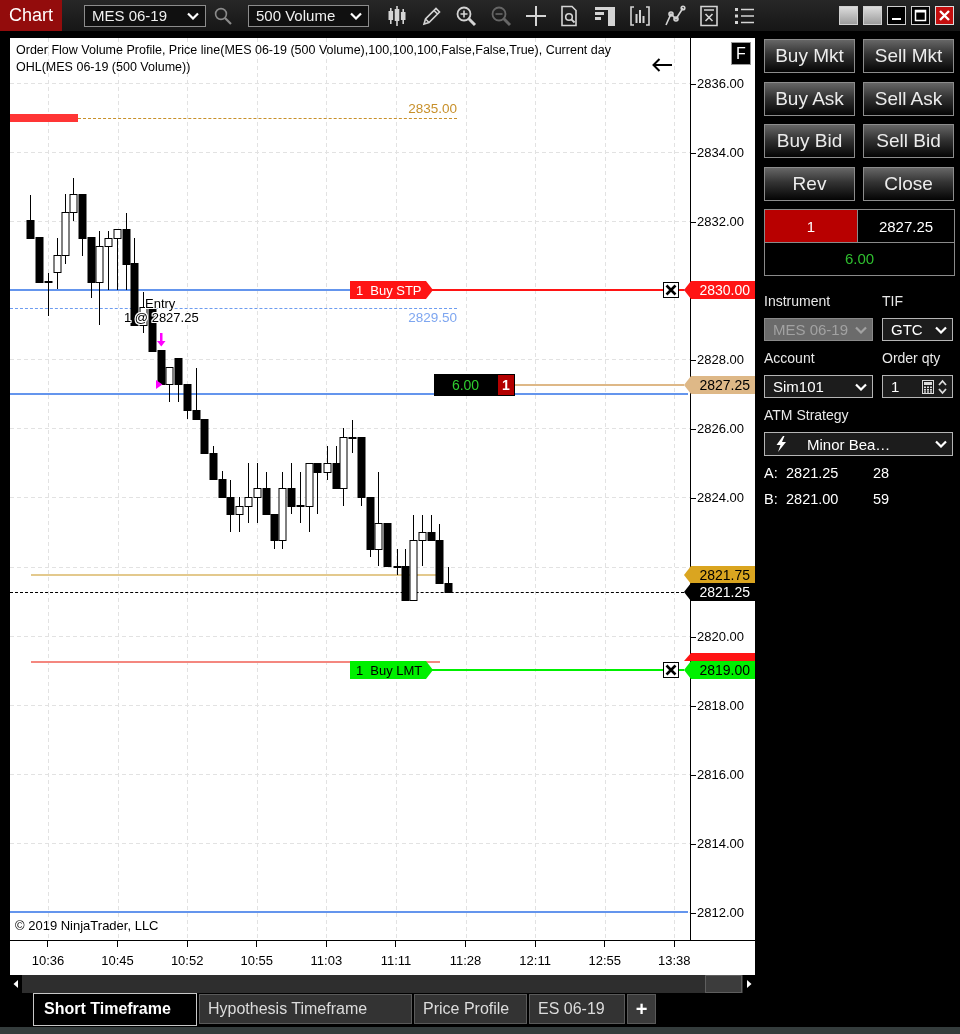  Describe the element at coordinates (719, 290) in the screenshot. I see `price-marker: 2830.00` at that location.